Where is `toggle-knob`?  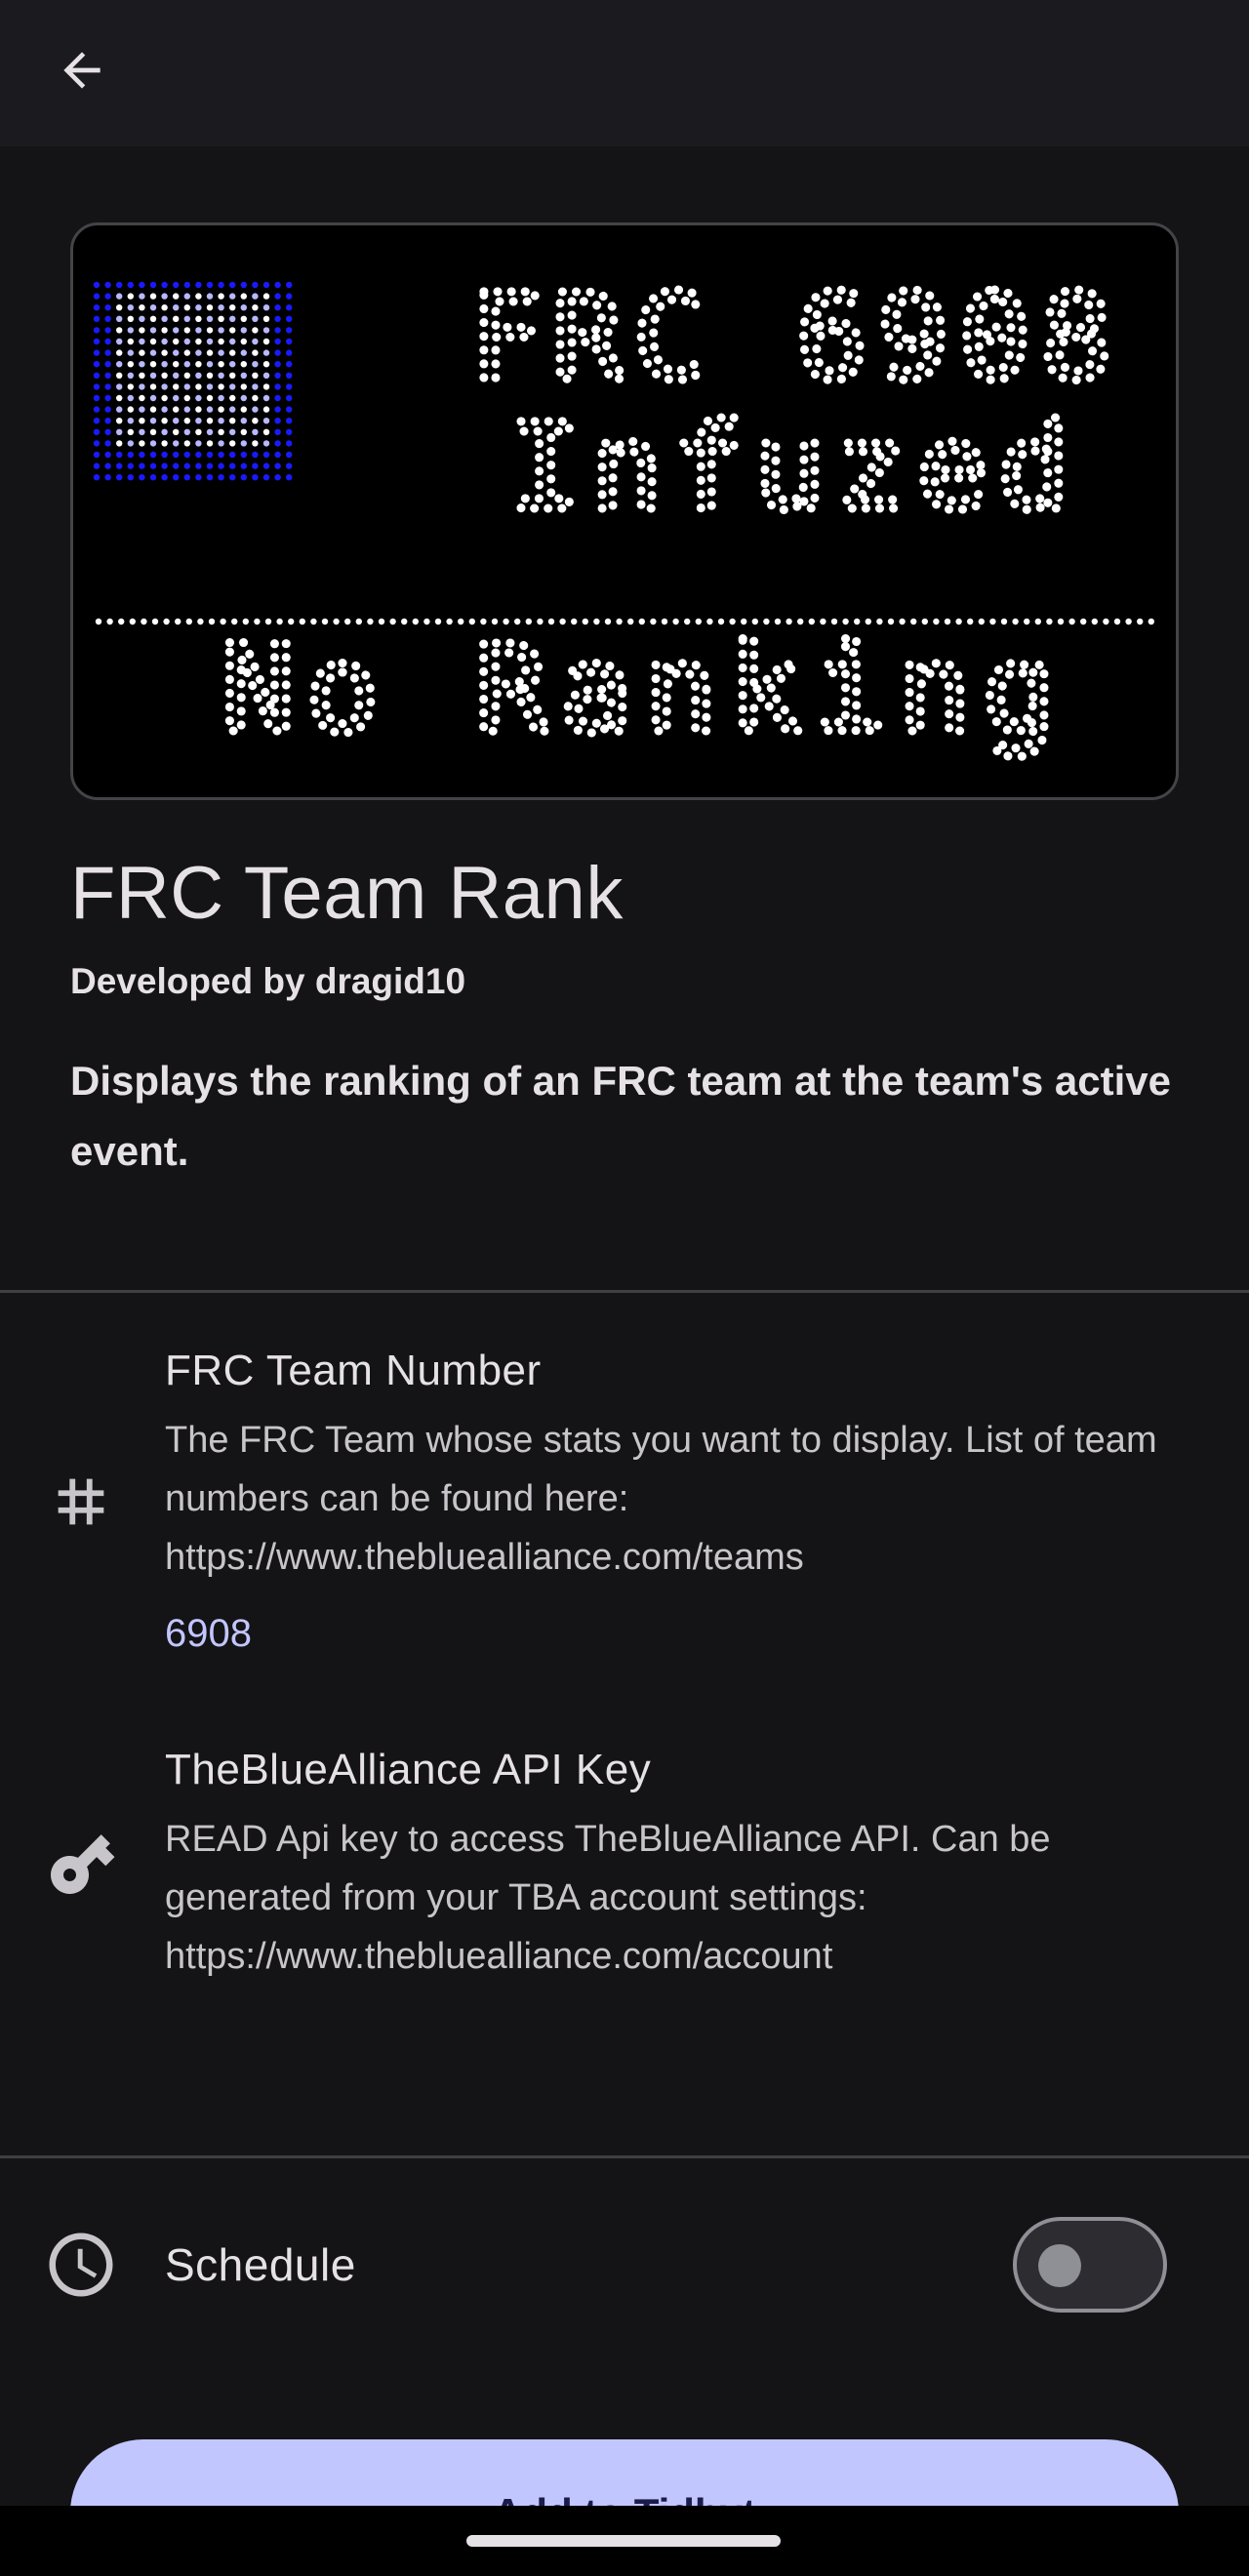
toggle-knob is located at coordinates (1059, 2265).